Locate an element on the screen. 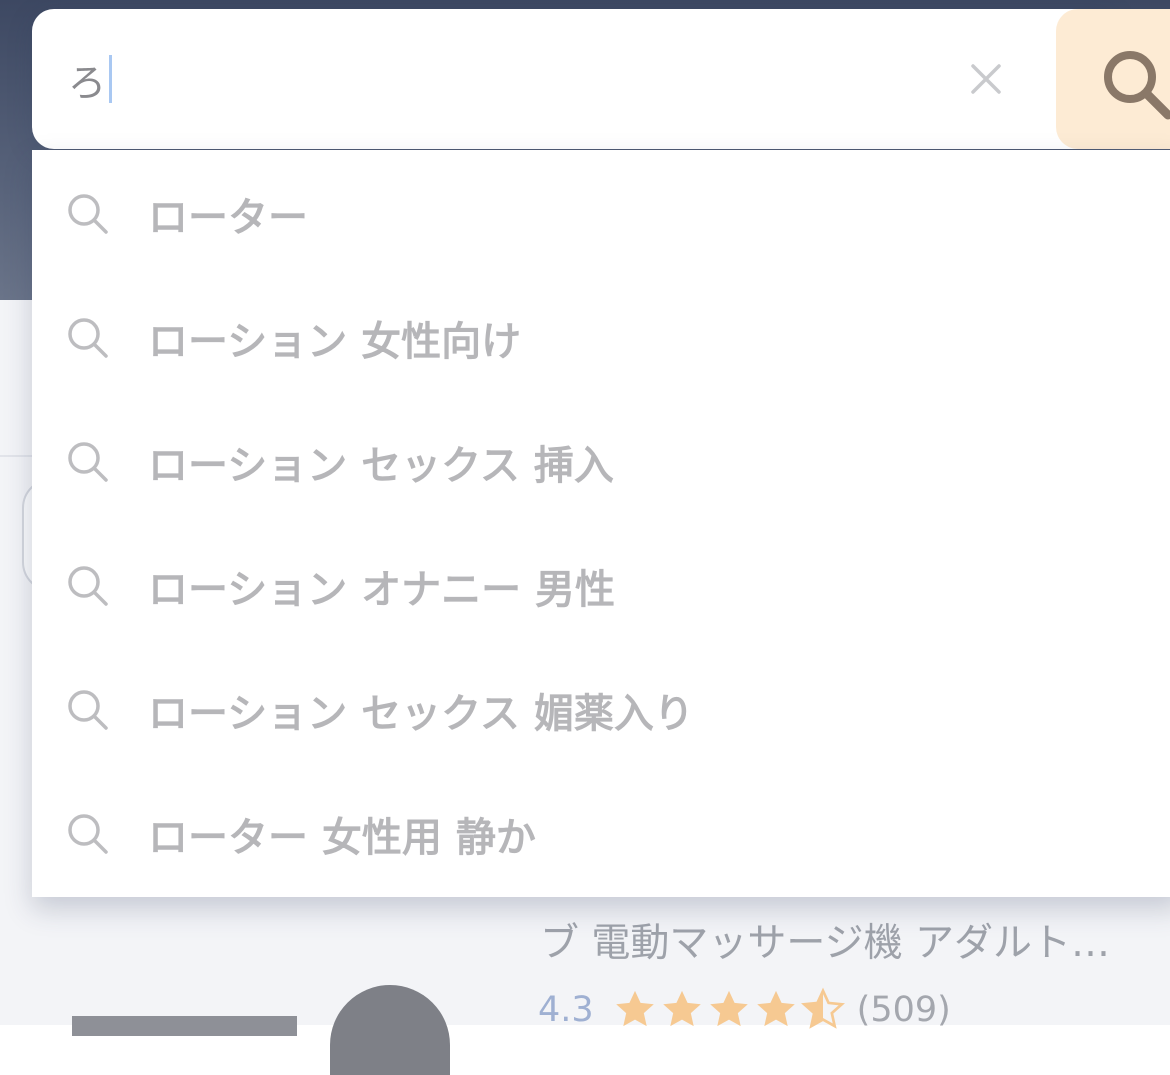  suggestion-item: ローション 女性向け is located at coordinates (601, 336).